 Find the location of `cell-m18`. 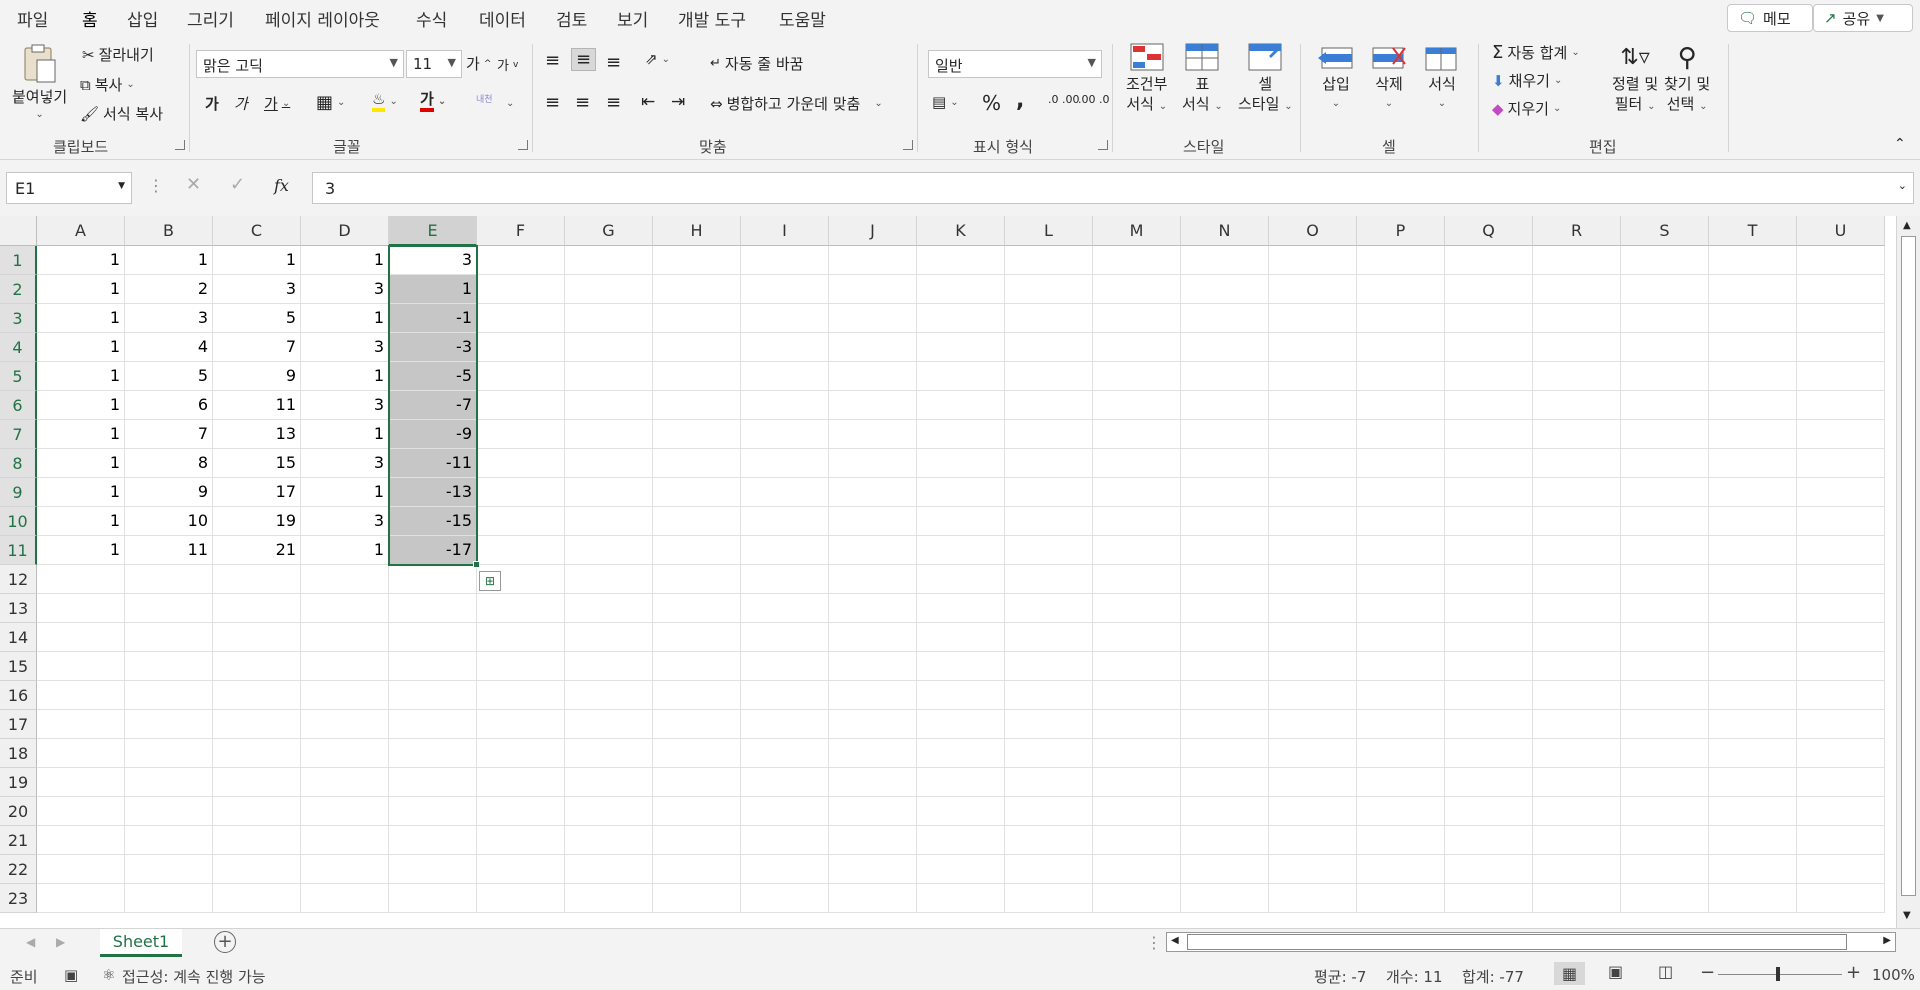

cell-m18 is located at coordinates (1137, 753).